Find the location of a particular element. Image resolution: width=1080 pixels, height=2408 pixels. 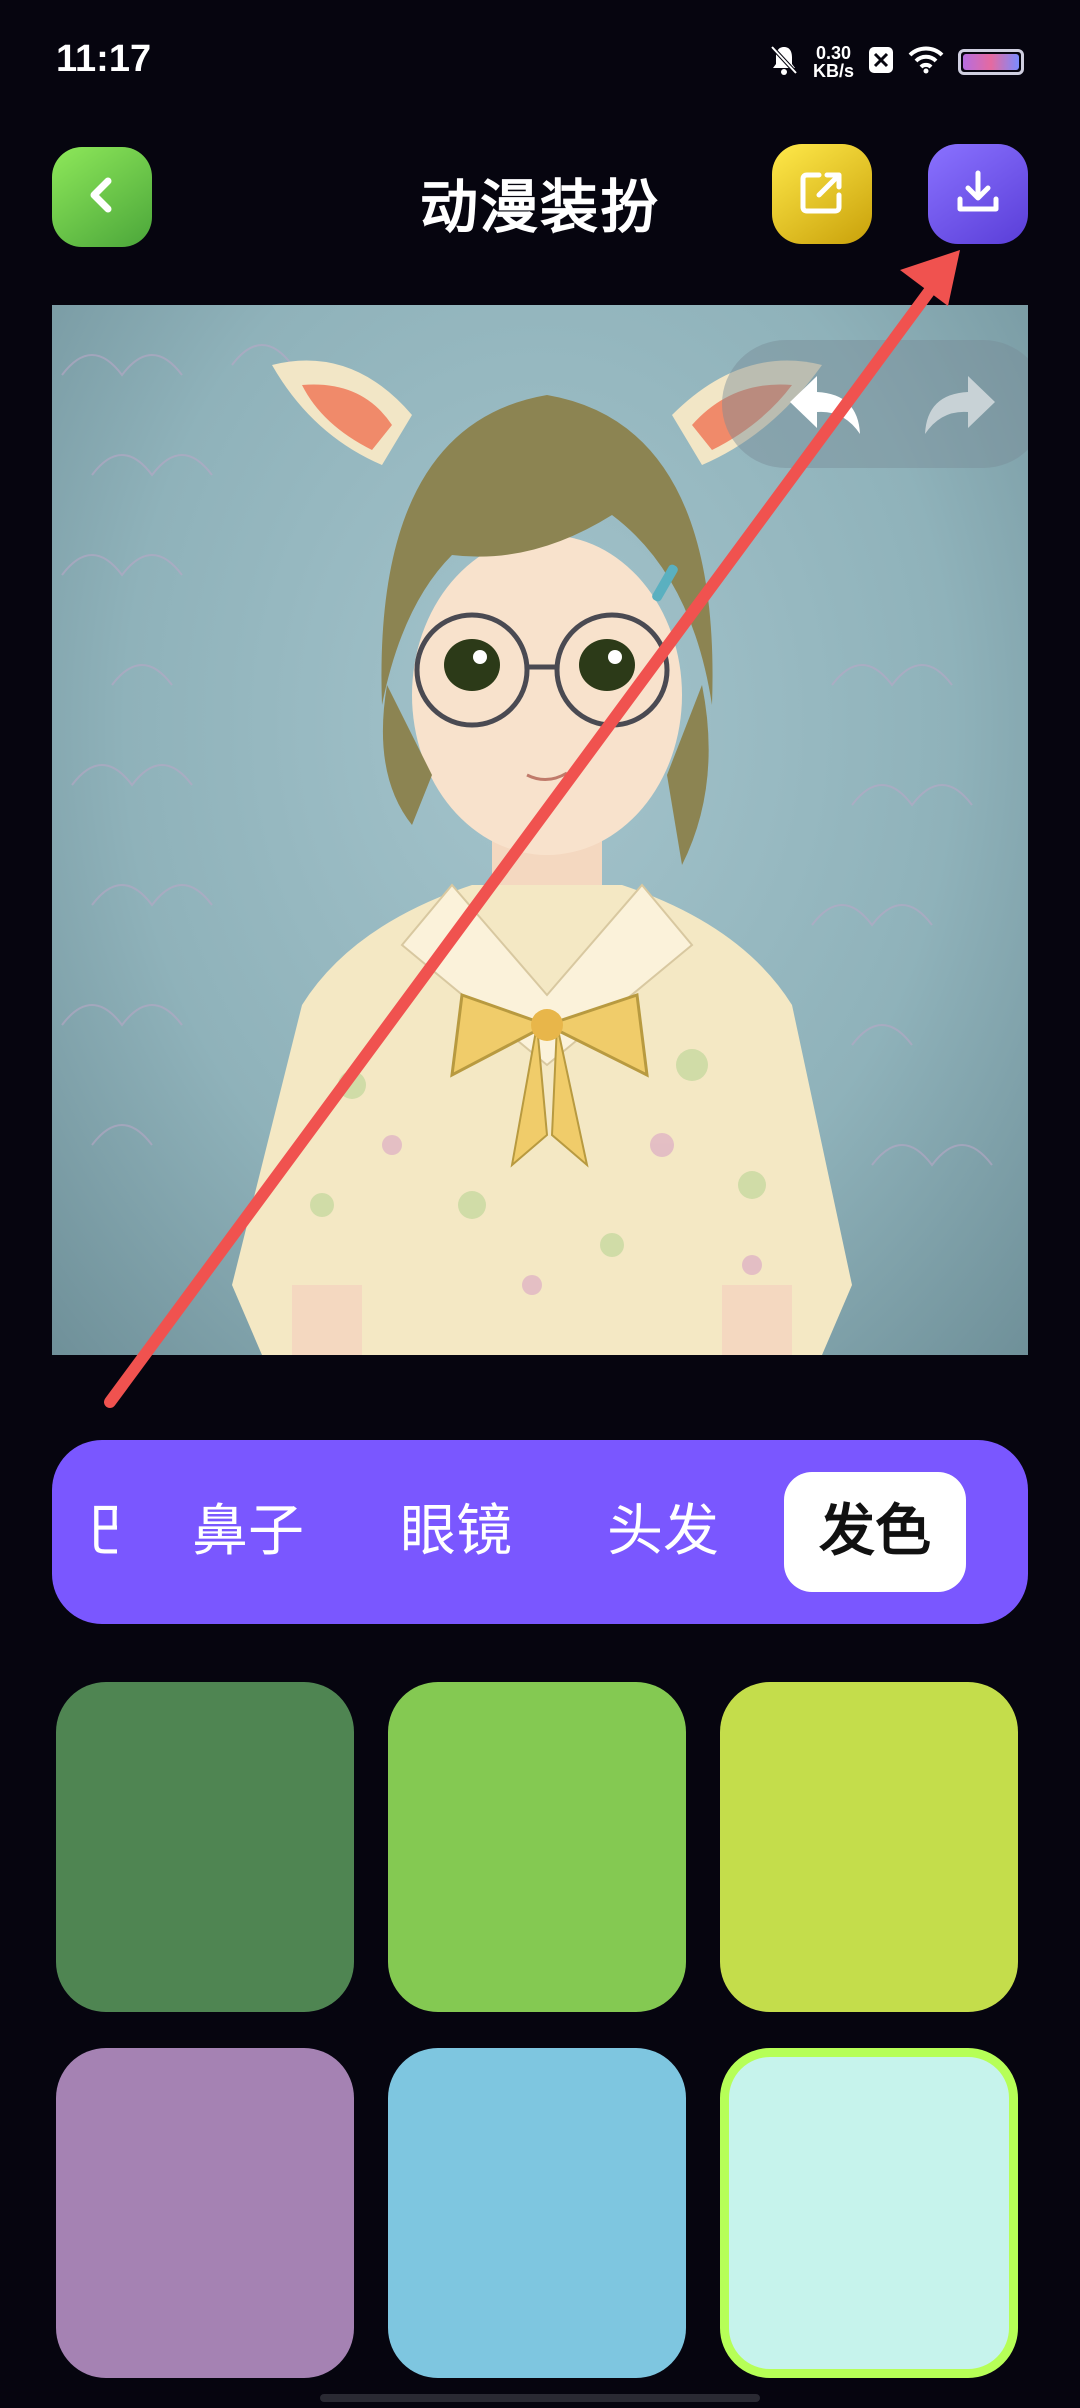

net-speed: 0.30 KB/s is located at coordinates (833, 62).